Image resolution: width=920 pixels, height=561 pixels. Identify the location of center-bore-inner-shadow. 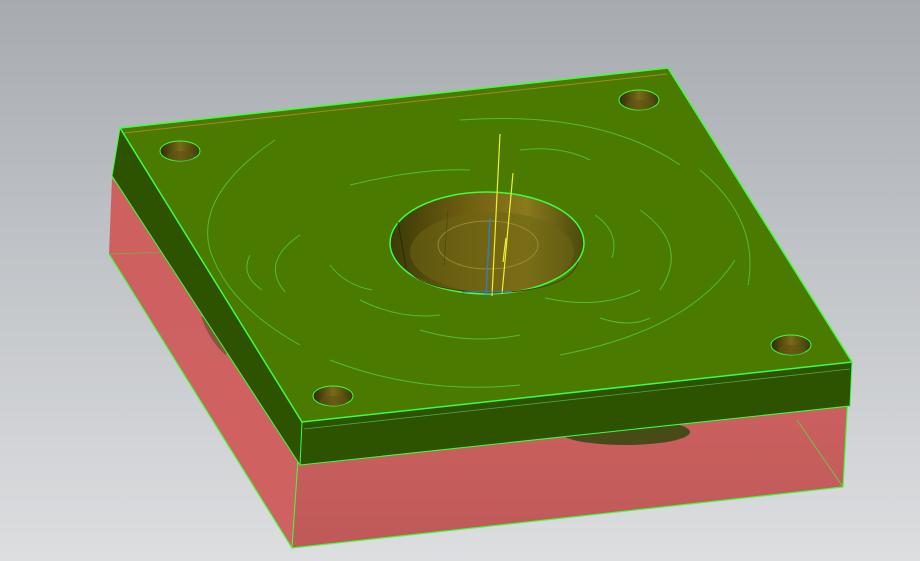
(492, 252).